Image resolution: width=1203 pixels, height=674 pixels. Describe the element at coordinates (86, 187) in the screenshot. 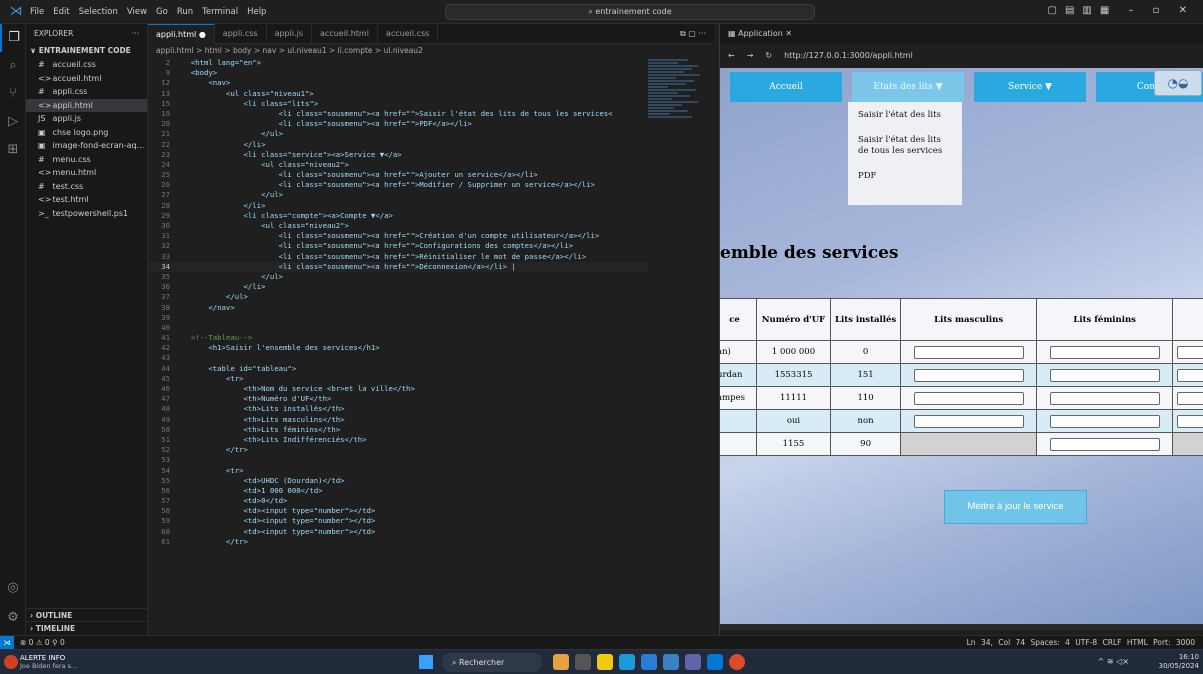

I see `file-item: # test.css` at that location.